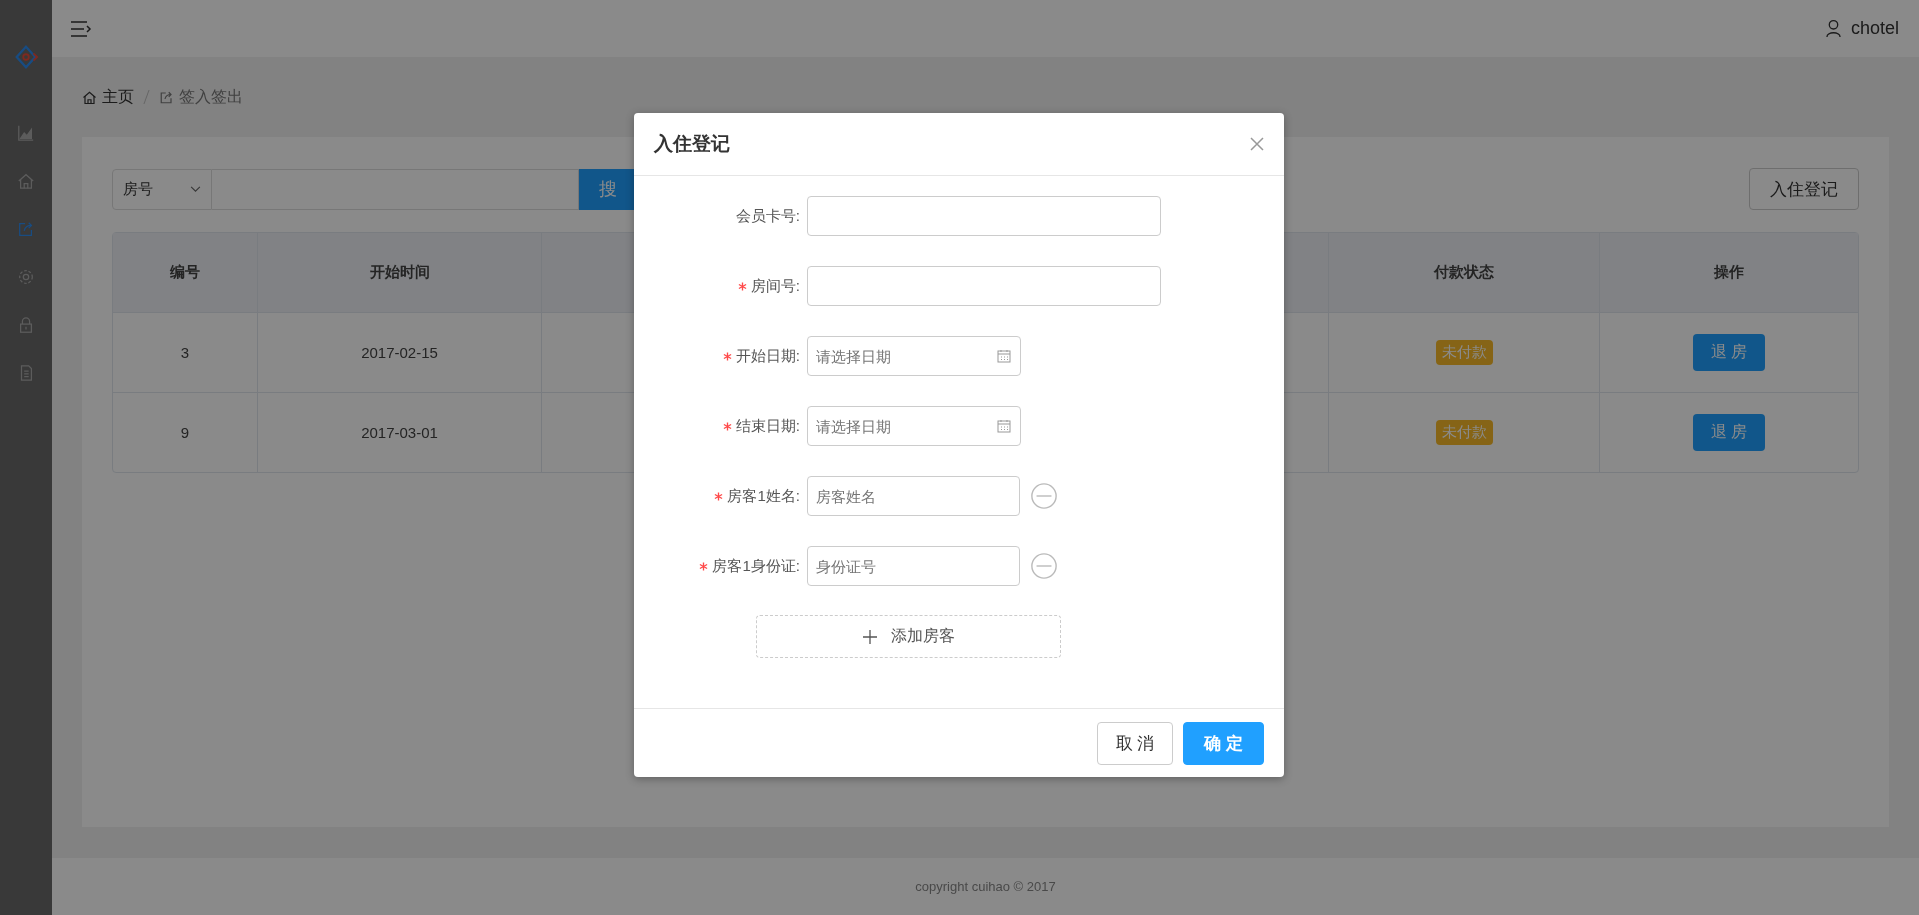 Image resolution: width=1919 pixels, height=915 pixels. I want to click on user-icon, so click(1833, 28).